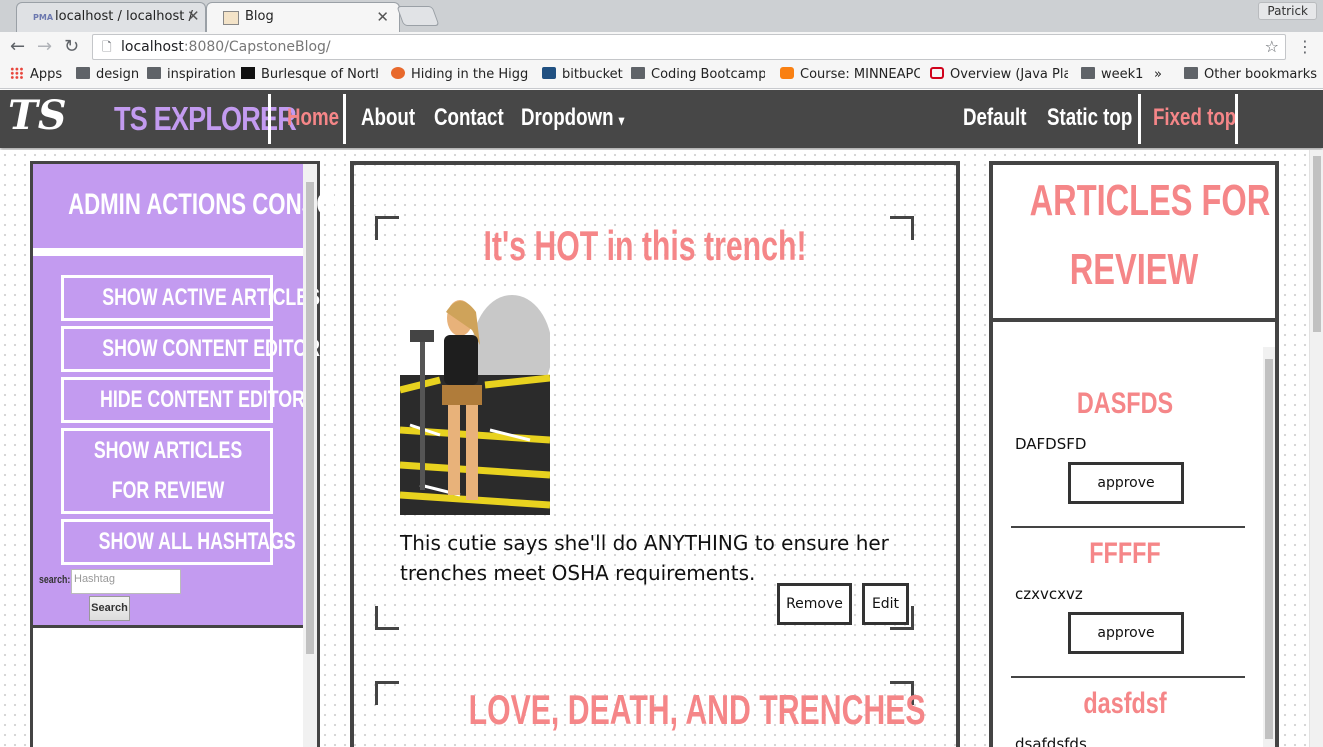 The height and width of the screenshot is (747, 1323). I want to click on search-button: Search, so click(109, 608).